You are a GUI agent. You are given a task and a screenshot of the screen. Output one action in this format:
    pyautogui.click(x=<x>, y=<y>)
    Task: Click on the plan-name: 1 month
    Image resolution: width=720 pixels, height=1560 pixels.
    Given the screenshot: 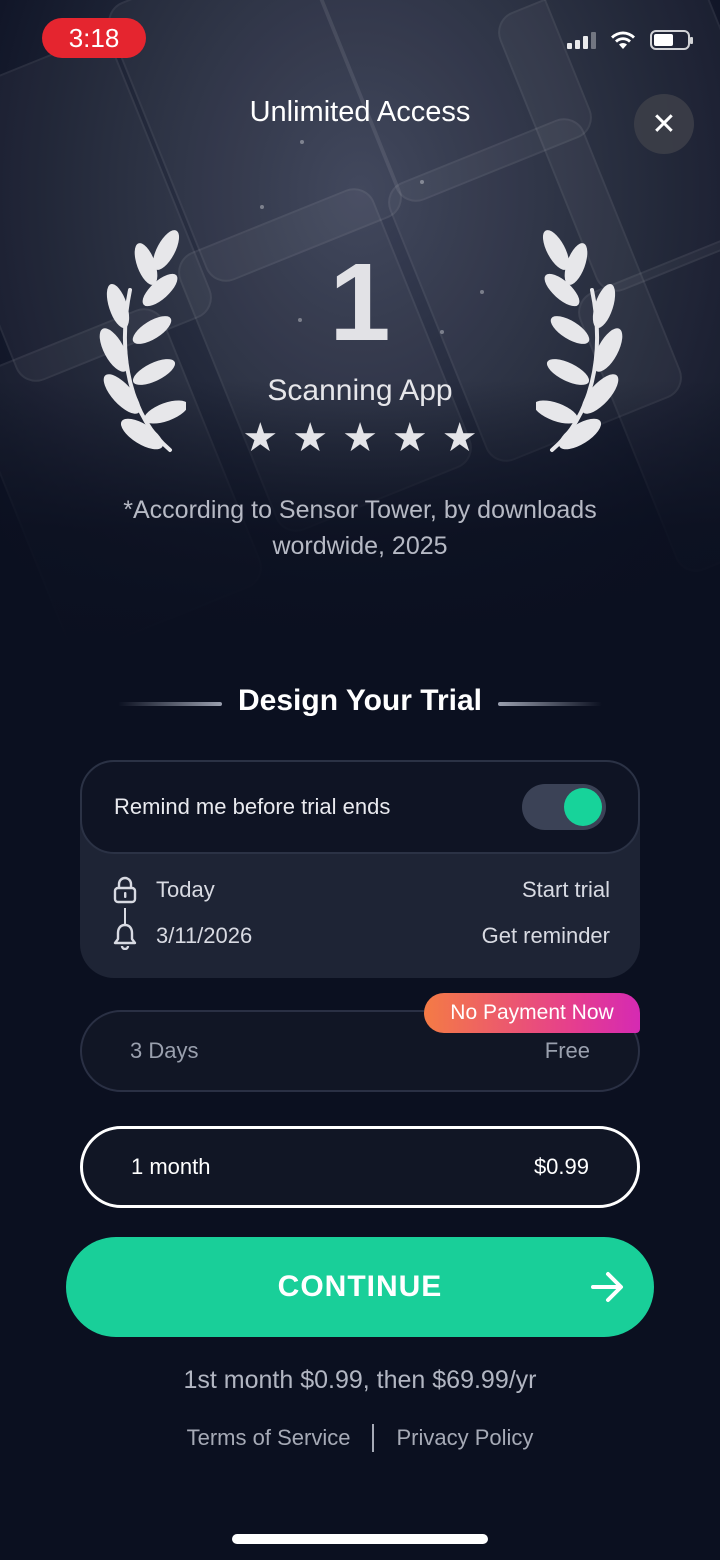 What is the action you would take?
    pyautogui.click(x=171, y=1166)
    